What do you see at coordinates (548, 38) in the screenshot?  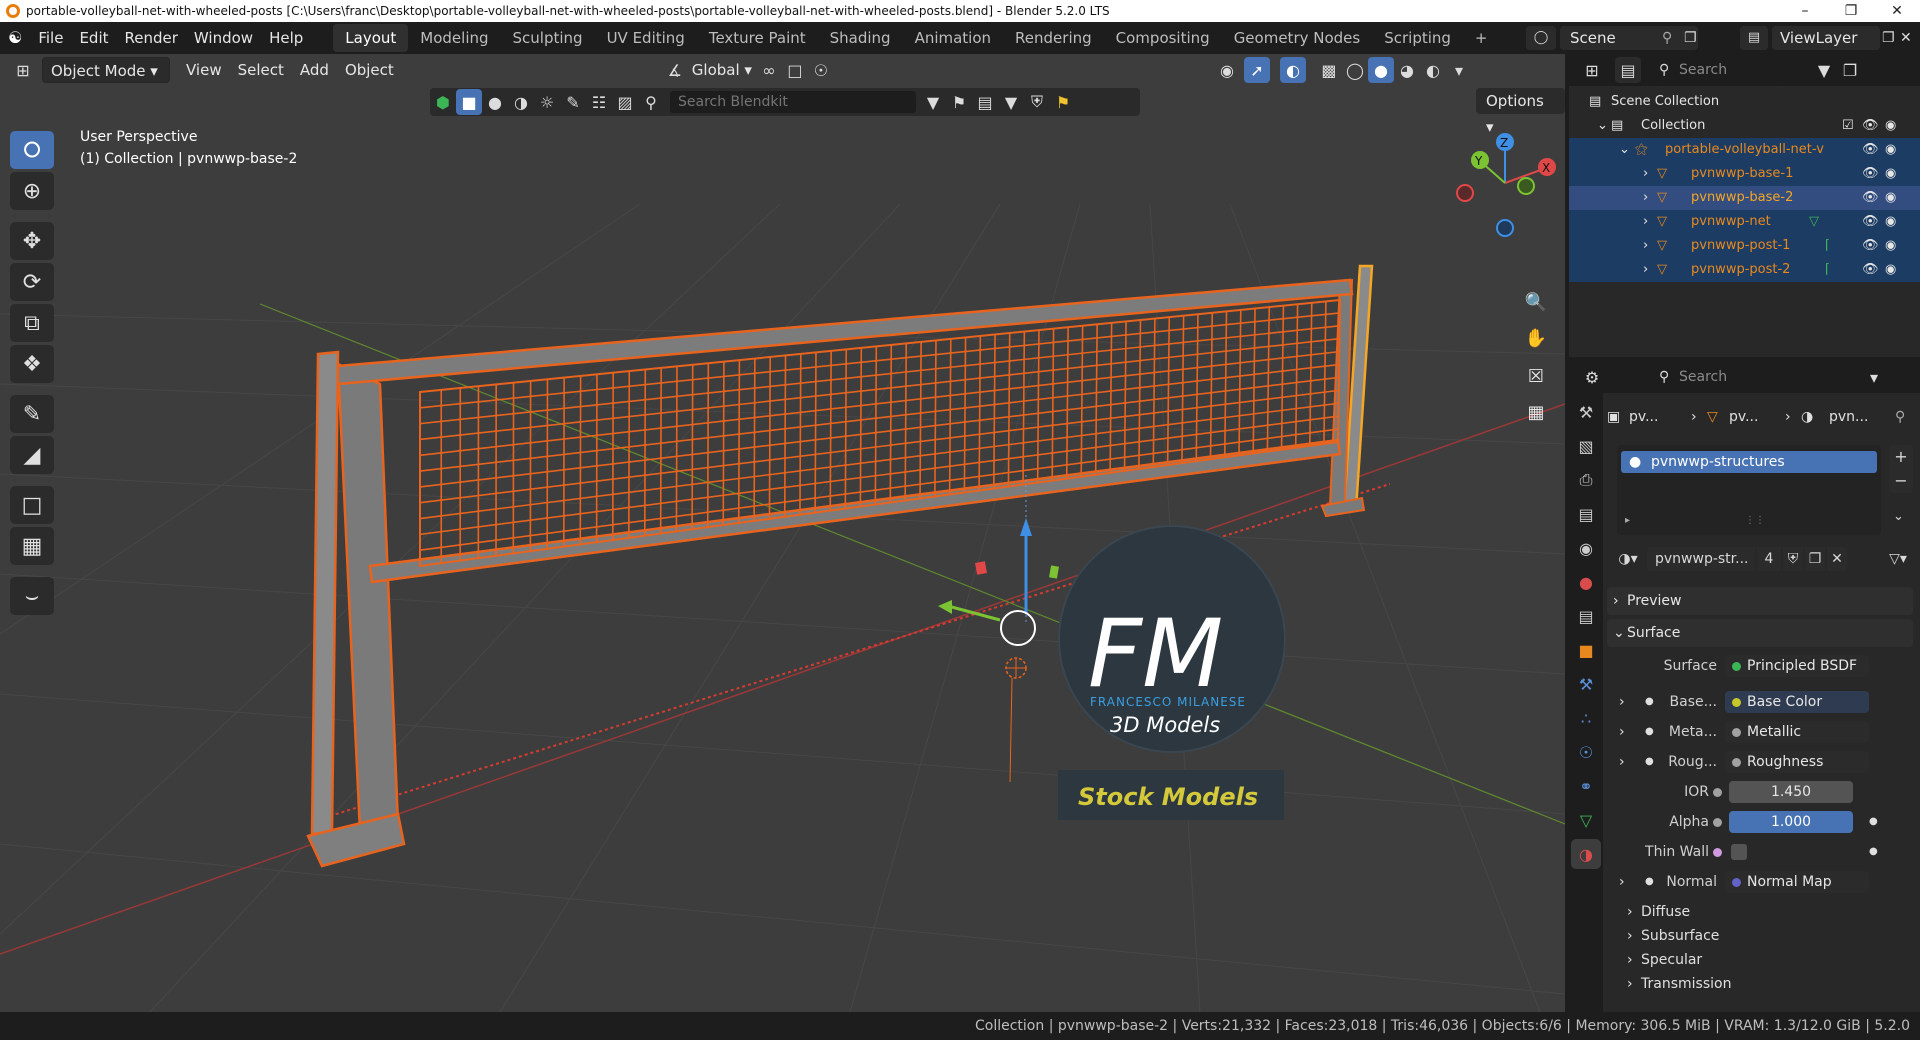 I see `tab-sculpting: Sculpting` at bounding box center [548, 38].